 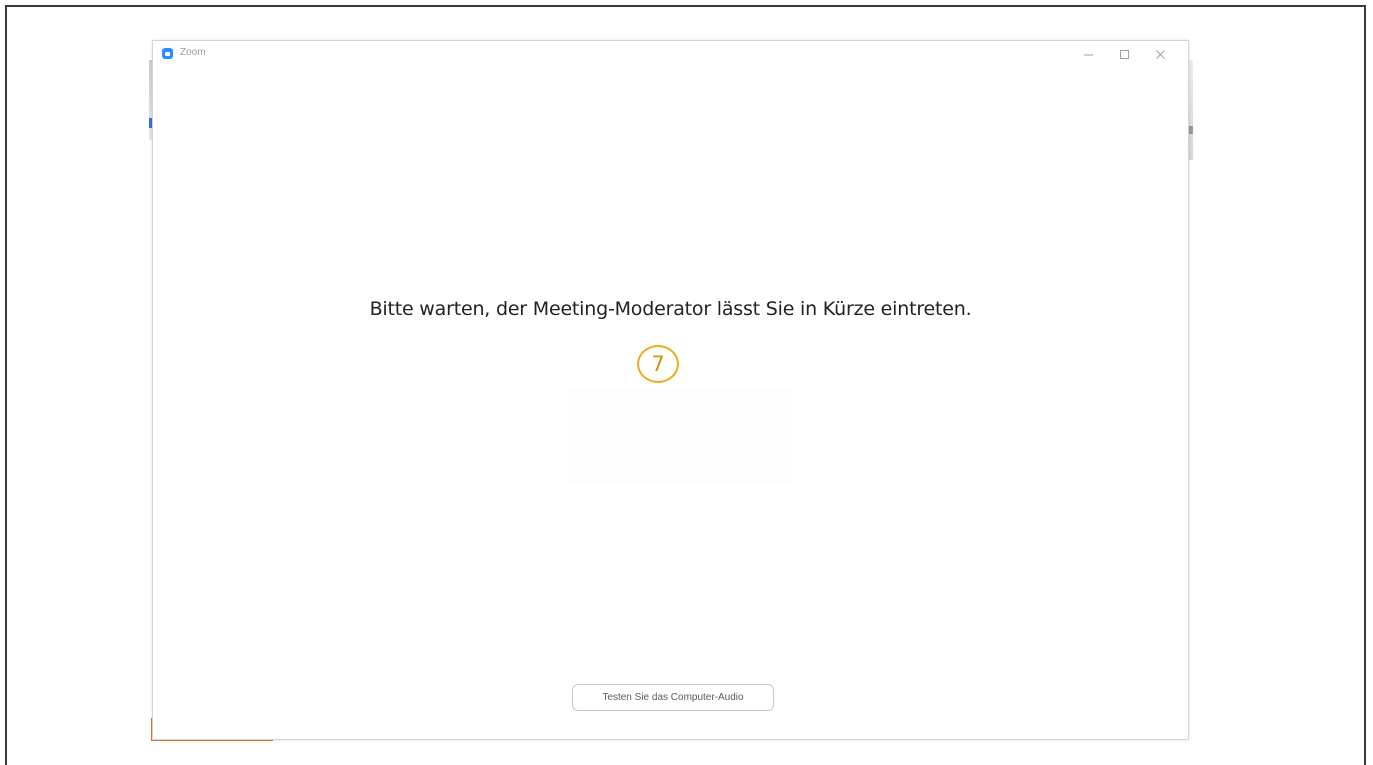 I want to click on video-preview-area, so click(x=680, y=434).